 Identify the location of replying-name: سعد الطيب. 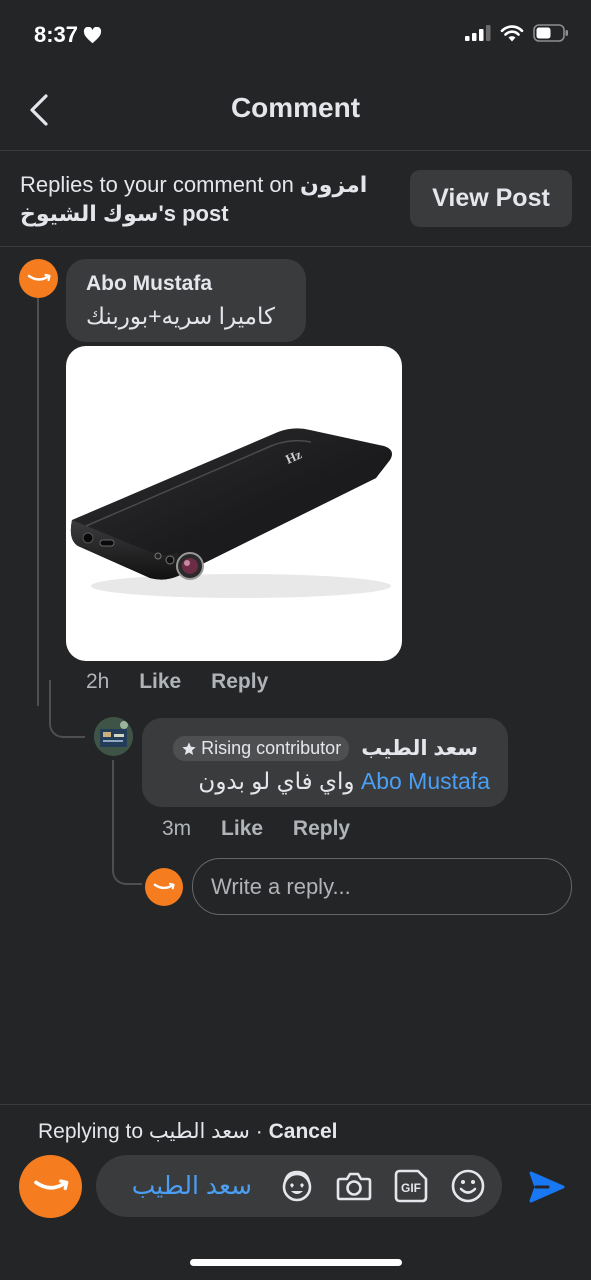
(199, 1131).